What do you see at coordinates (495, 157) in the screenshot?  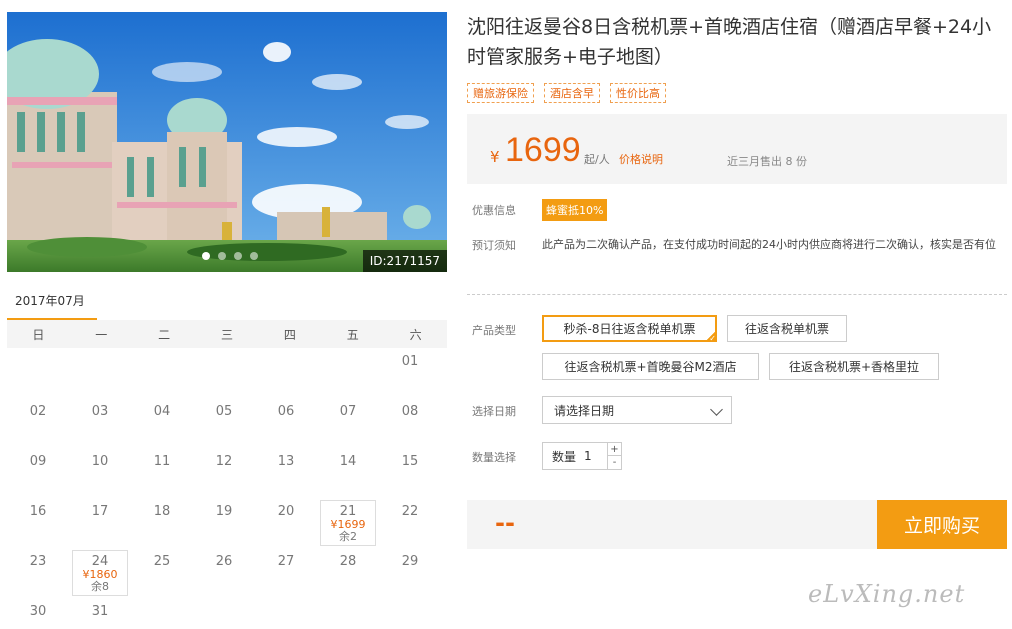 I see `currency-symbol: ¥` at bounding box center [495, 157].